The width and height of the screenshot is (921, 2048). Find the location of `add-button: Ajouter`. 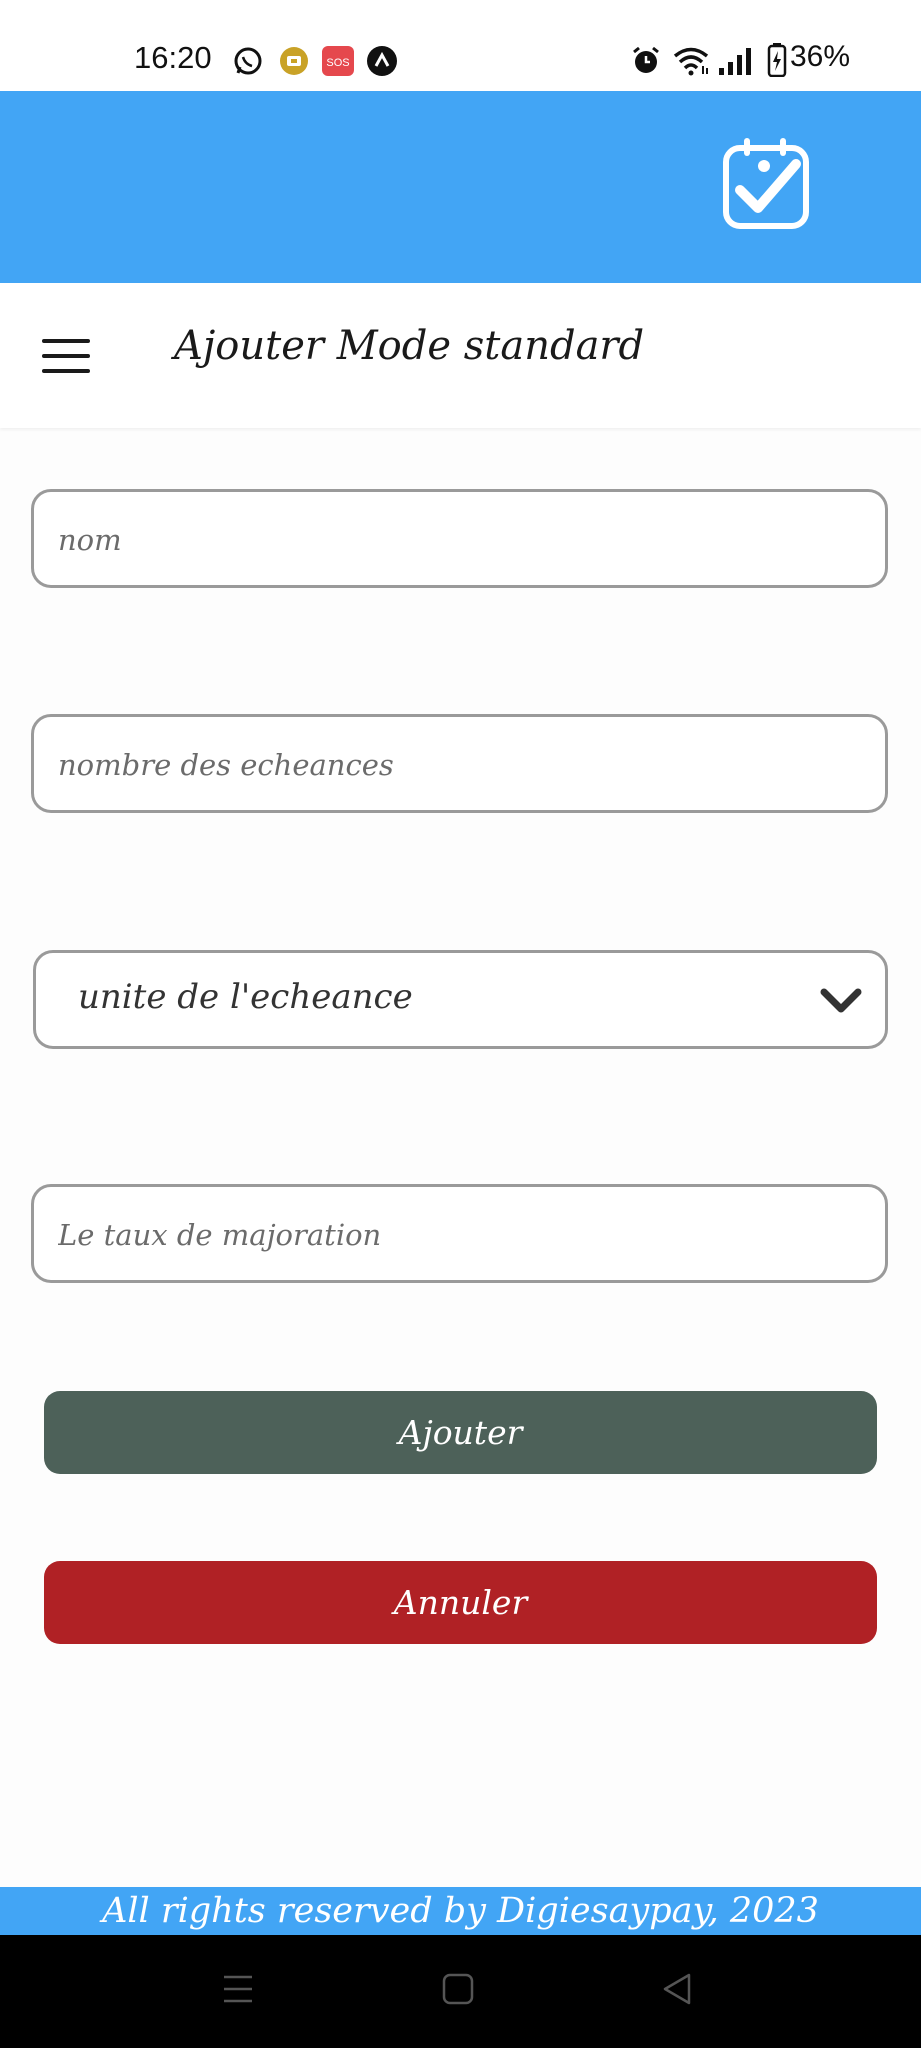

add-button: Ajouter is located at coordinates (460, 1432).